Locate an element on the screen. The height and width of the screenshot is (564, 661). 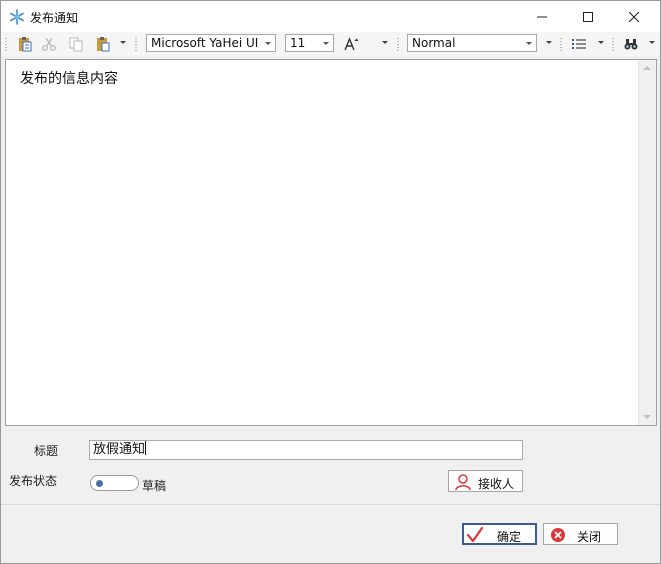
status-label: 发布状态 is located at coordinates (33, 481).